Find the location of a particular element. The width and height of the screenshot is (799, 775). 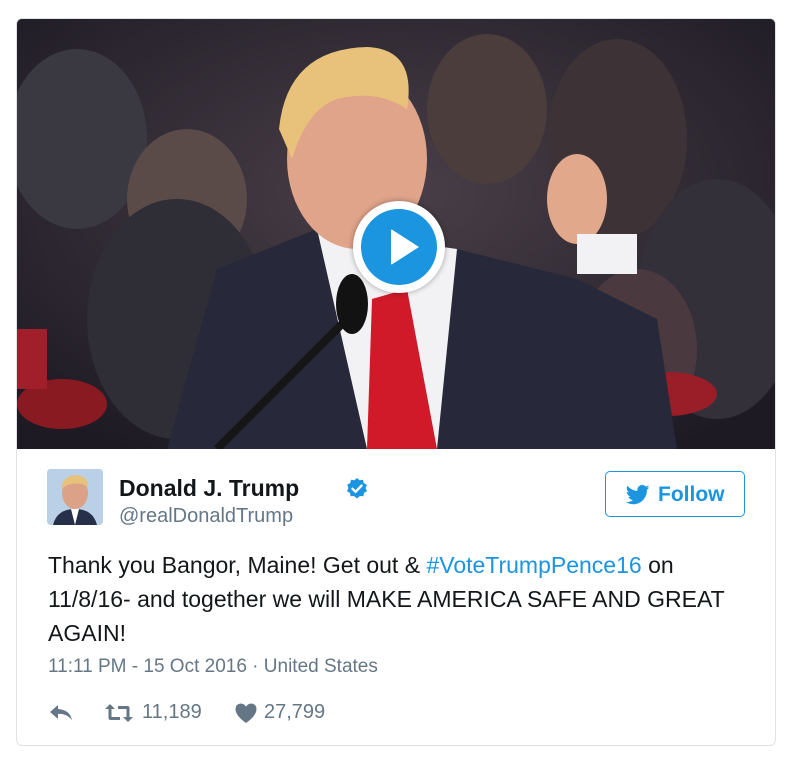

avatar is located at coordinates (75, 497).